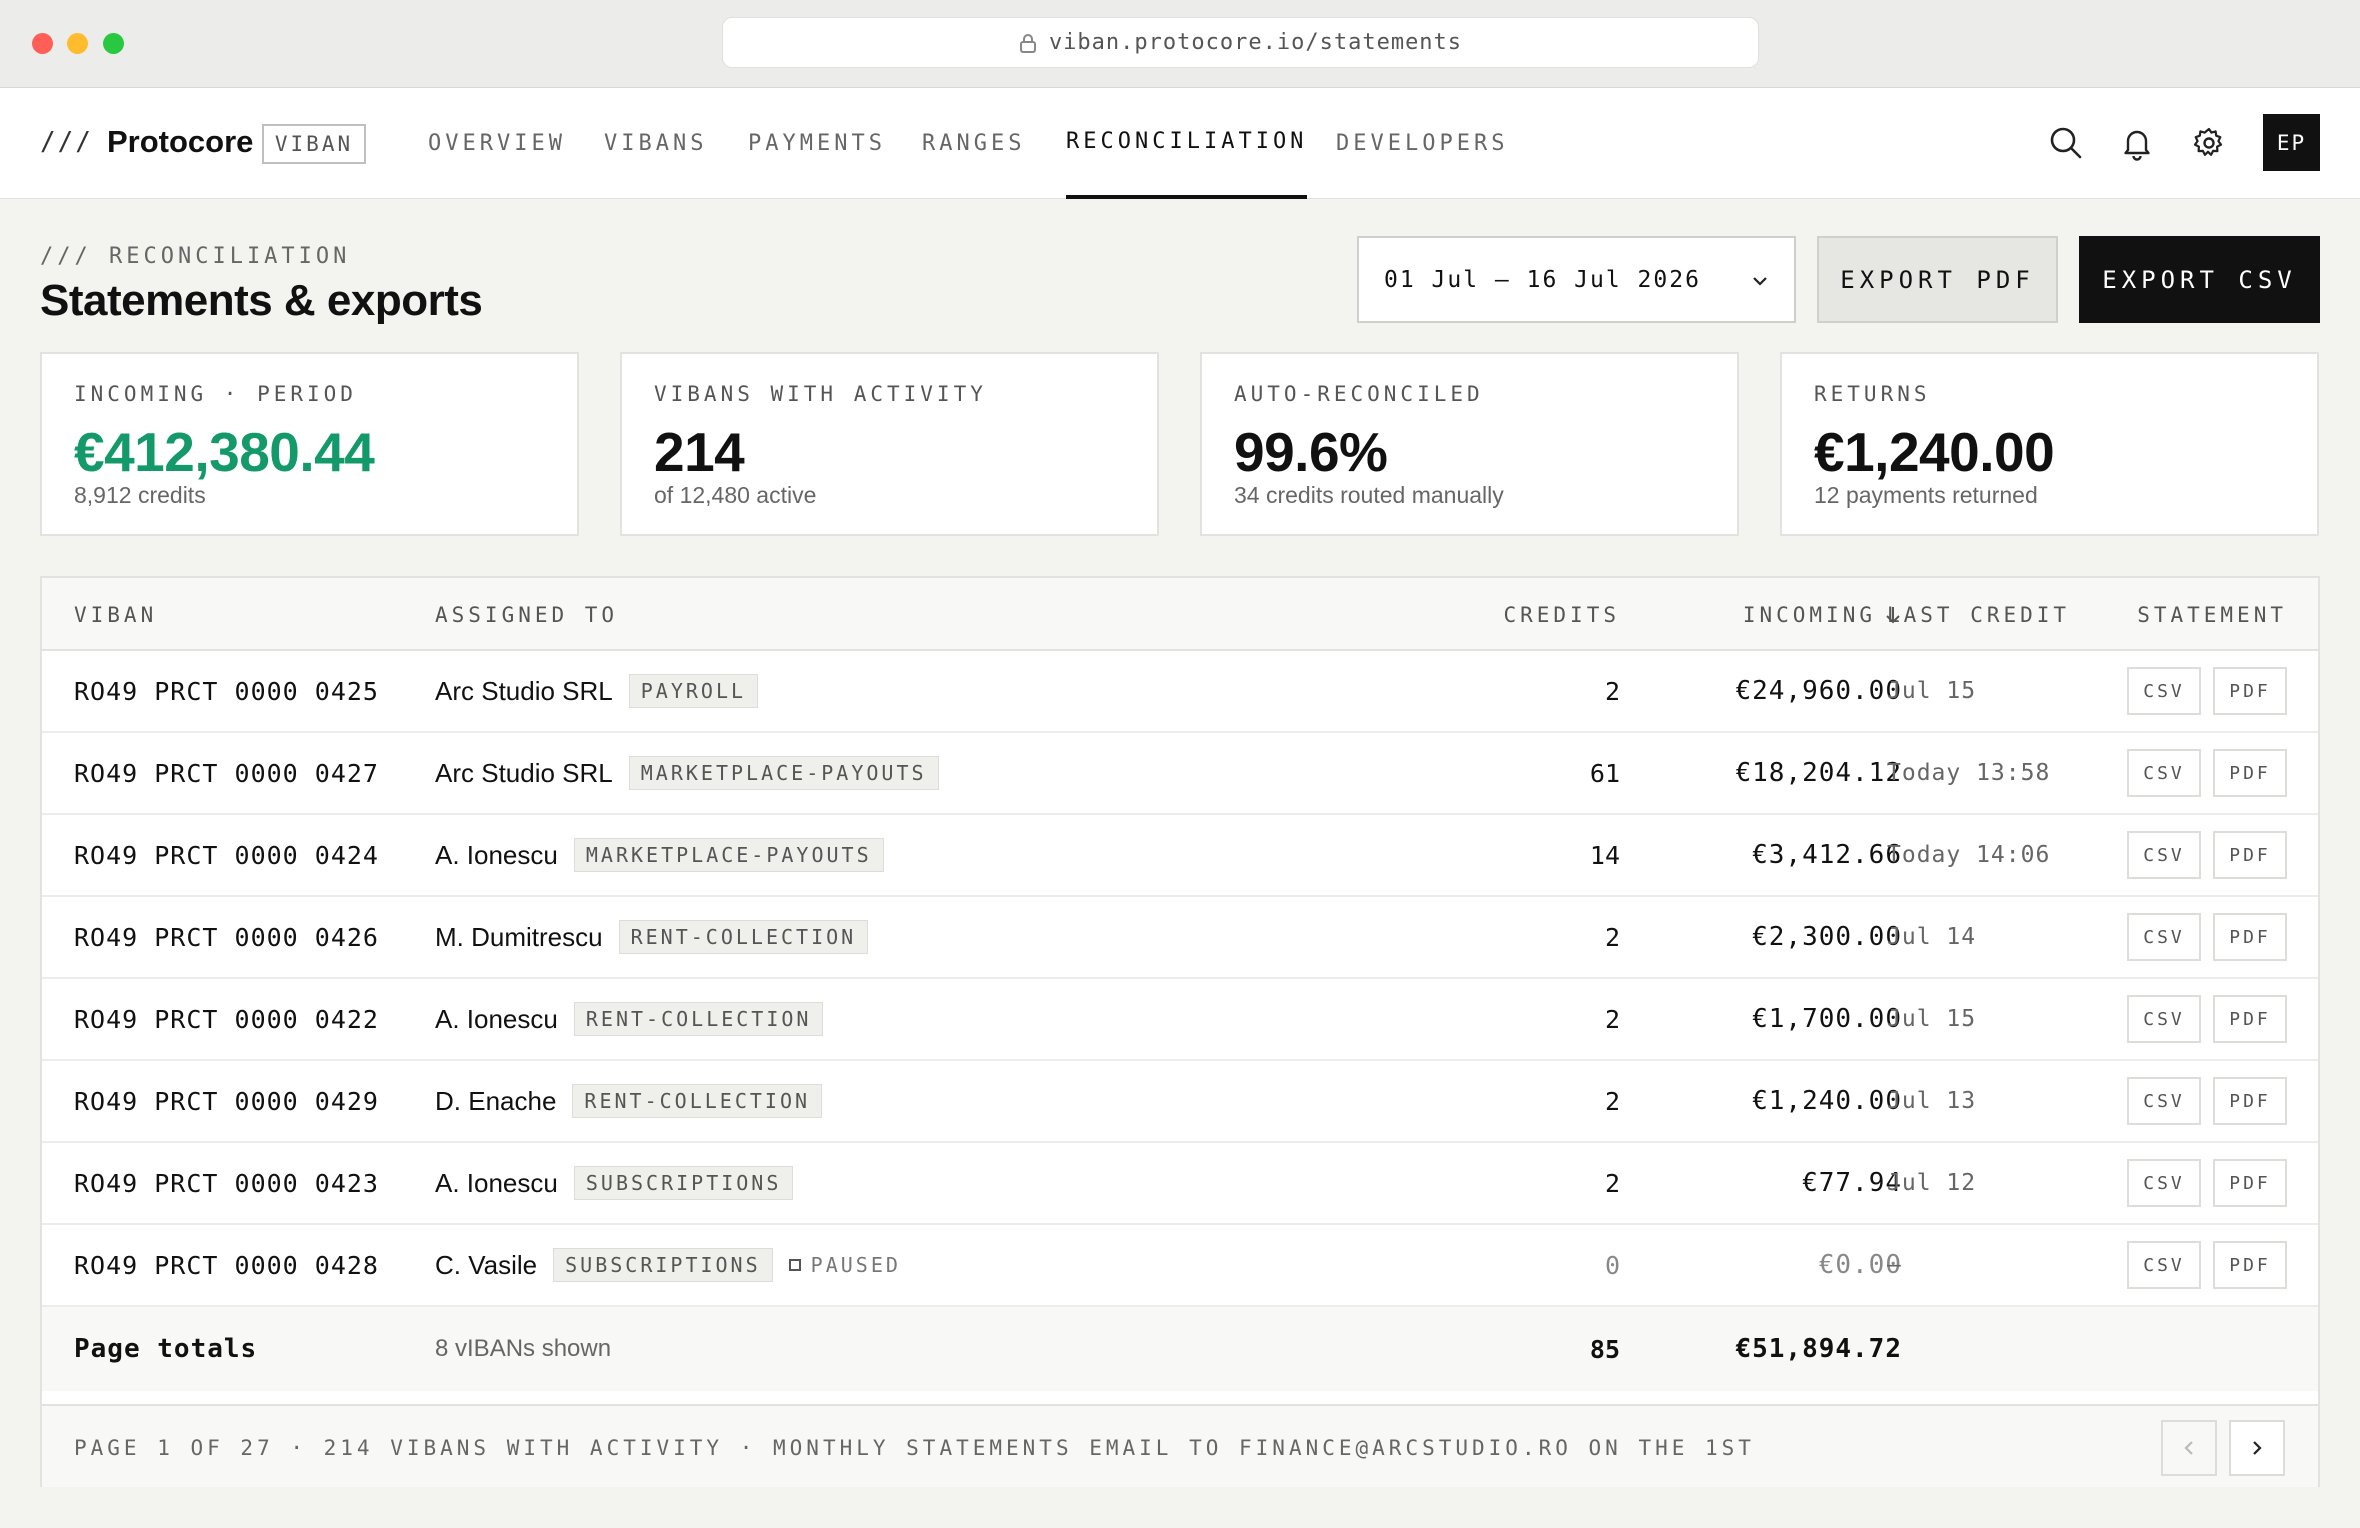  Describe the element at coordinates (226, 691) in the screenshot. I see `viban-number: RO49 PRCT 0000 0425` at that location.